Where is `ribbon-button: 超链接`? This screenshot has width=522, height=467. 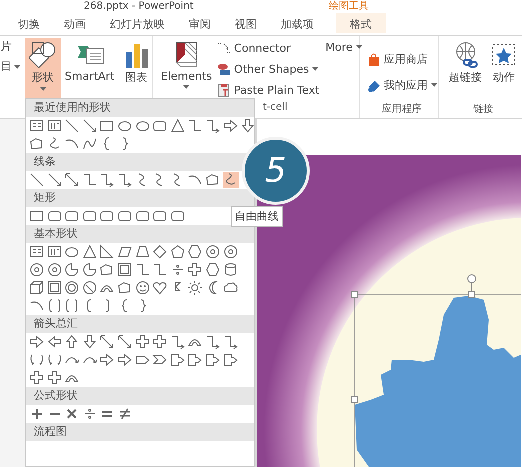
ribbon-button: 超链接 is located at coordinates (465, 68).